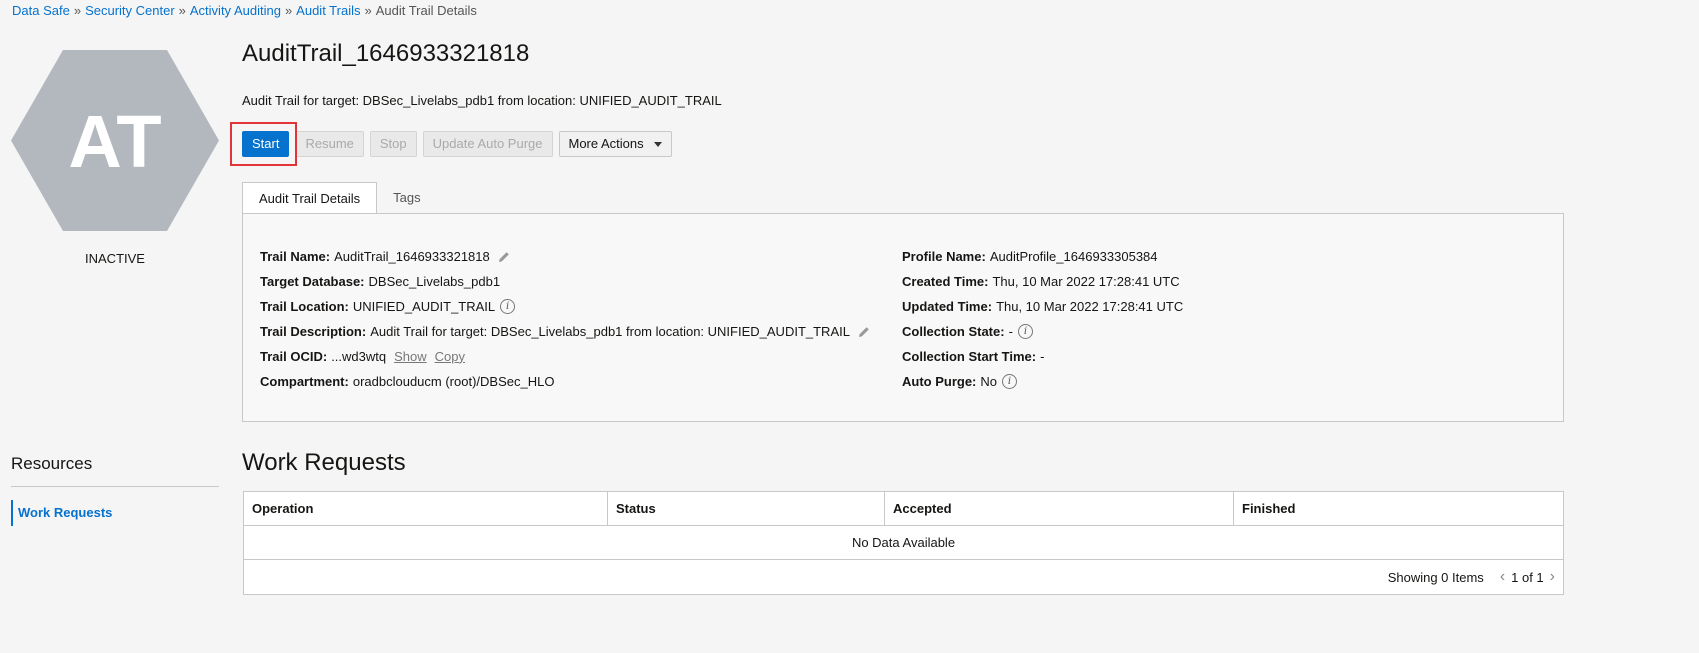  I want to click on tab-tags: Tags, so click(406, 198).